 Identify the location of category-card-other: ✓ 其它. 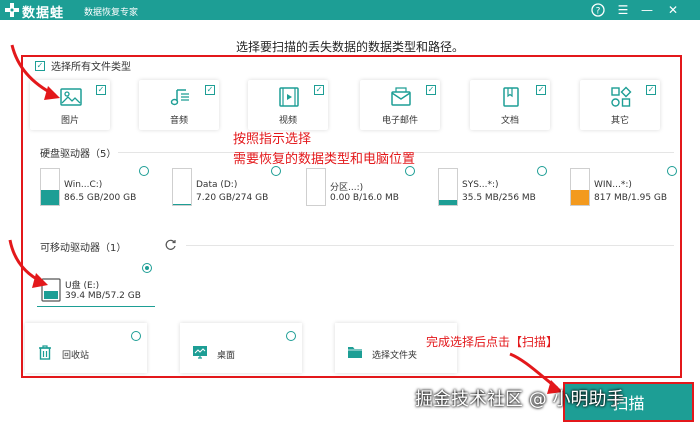
(620, 105).